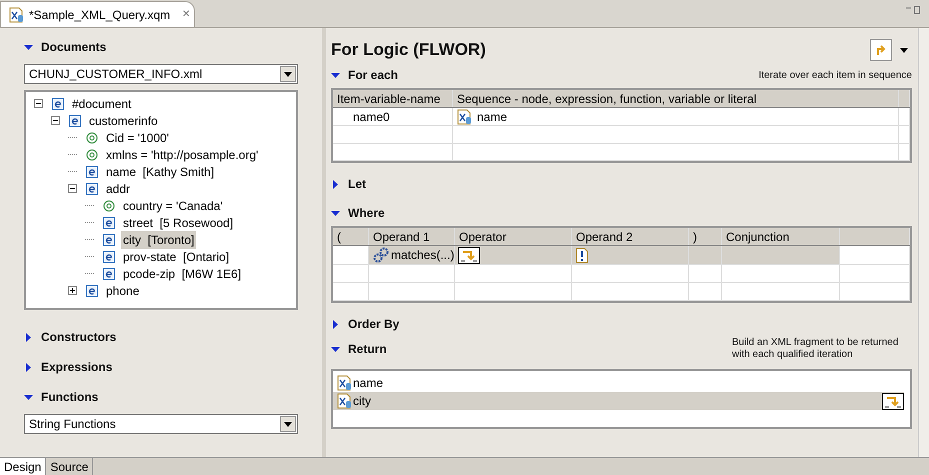  What do you see at coordinates (373, 75) in the screenshot?
I see `section-heading: For each` at bounding box center [373, 75].